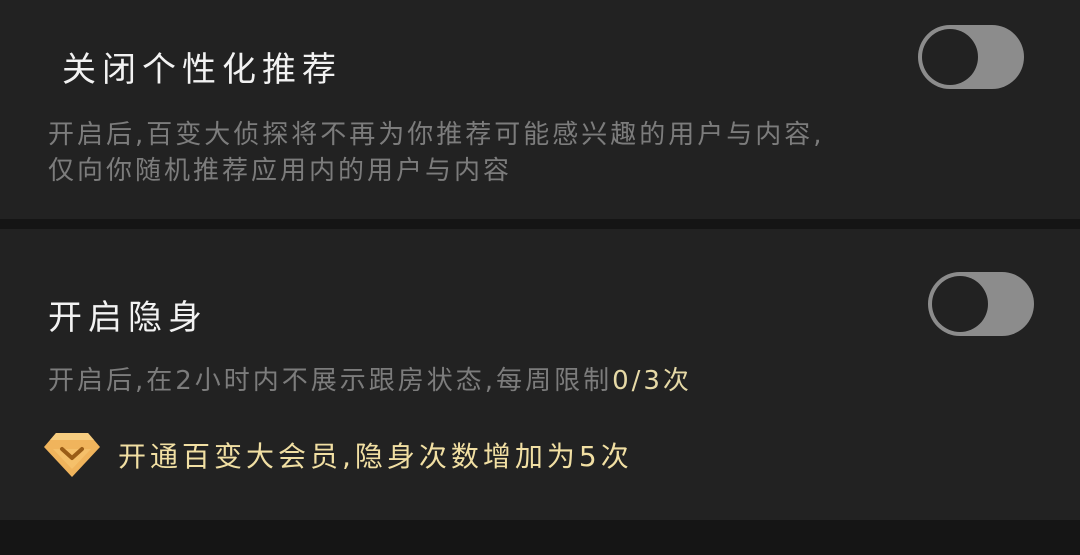 The width and height of the screenshot is (1080, 555). I want to click on vip-promo-text: 开通百变大会员,隐身次数增加为5次, so click(375, 456).